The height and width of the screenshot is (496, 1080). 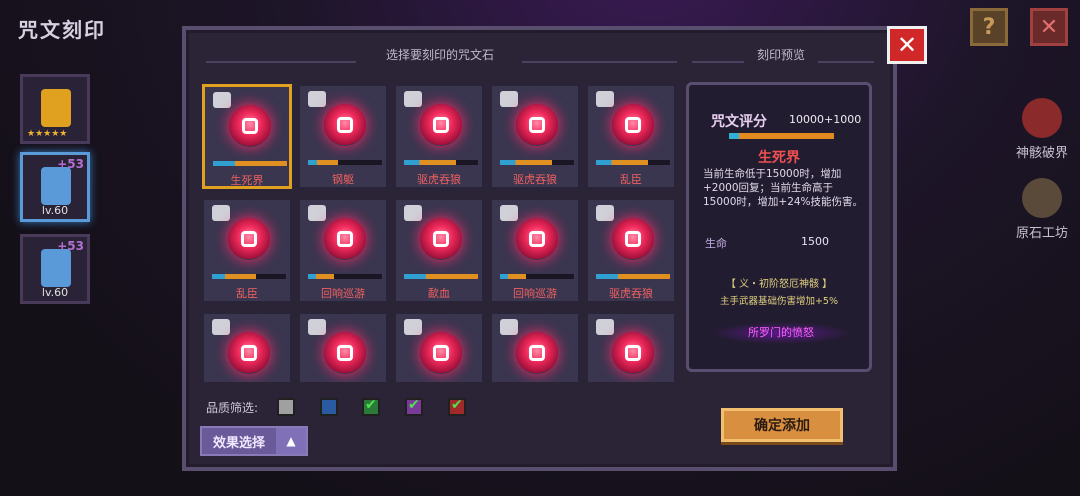 I want to click on upgrade-count: +53, so click(x=70, y=164).